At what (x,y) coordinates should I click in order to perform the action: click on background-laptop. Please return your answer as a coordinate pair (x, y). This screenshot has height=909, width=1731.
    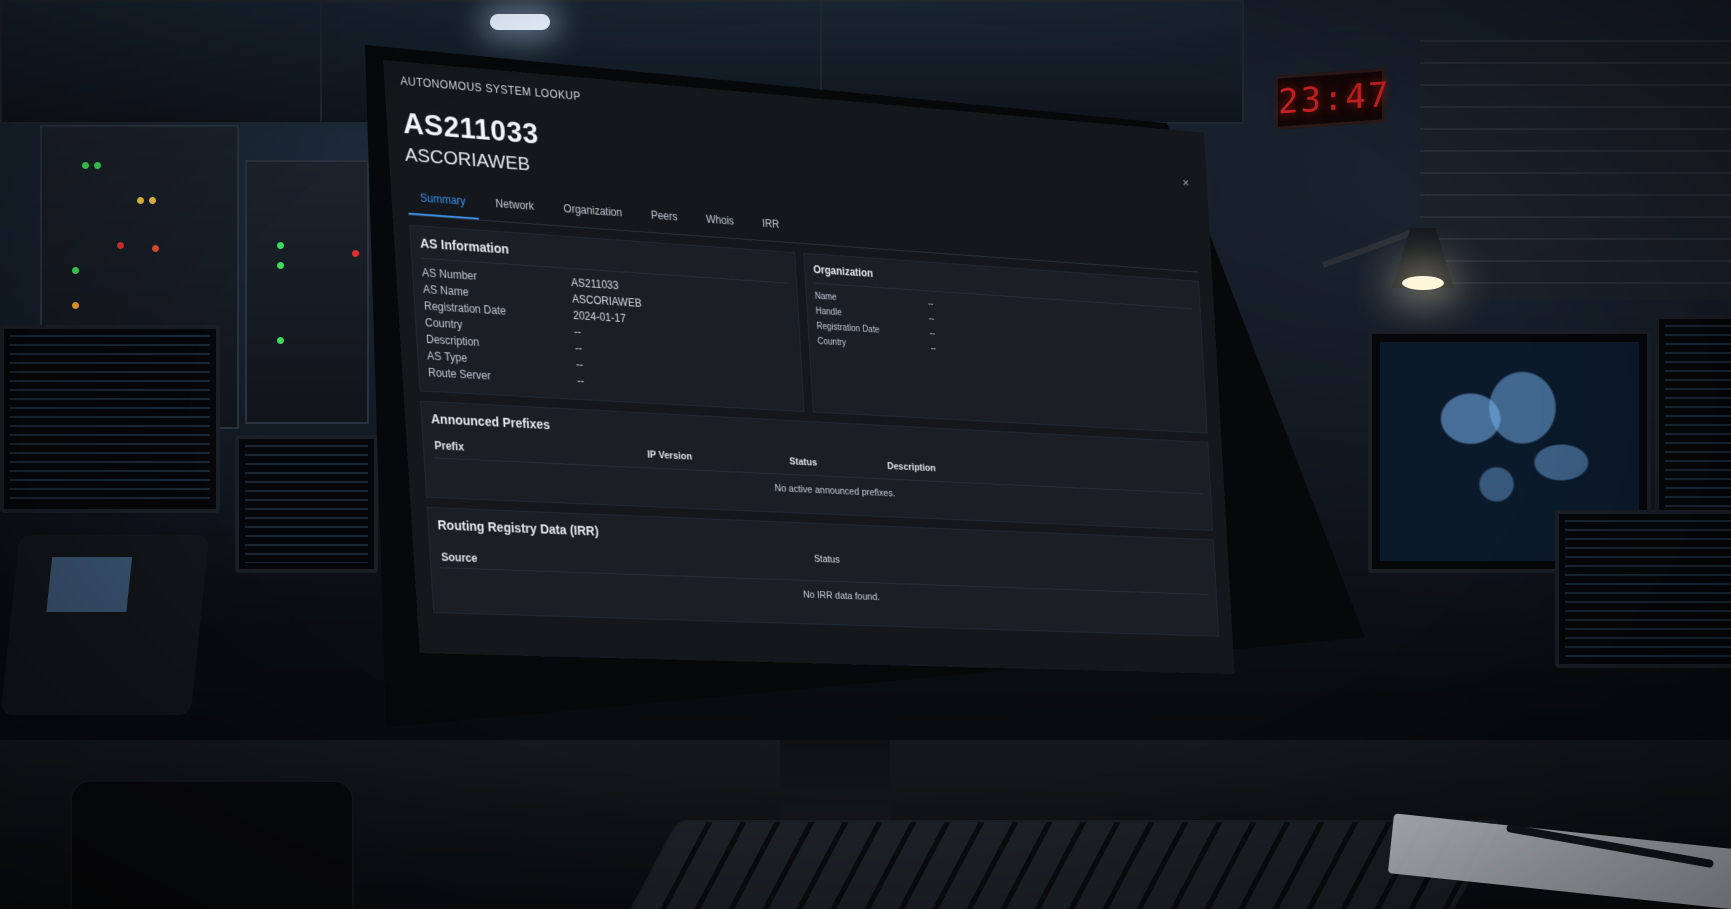
    Looking at the image, I should click on (1643, 589).